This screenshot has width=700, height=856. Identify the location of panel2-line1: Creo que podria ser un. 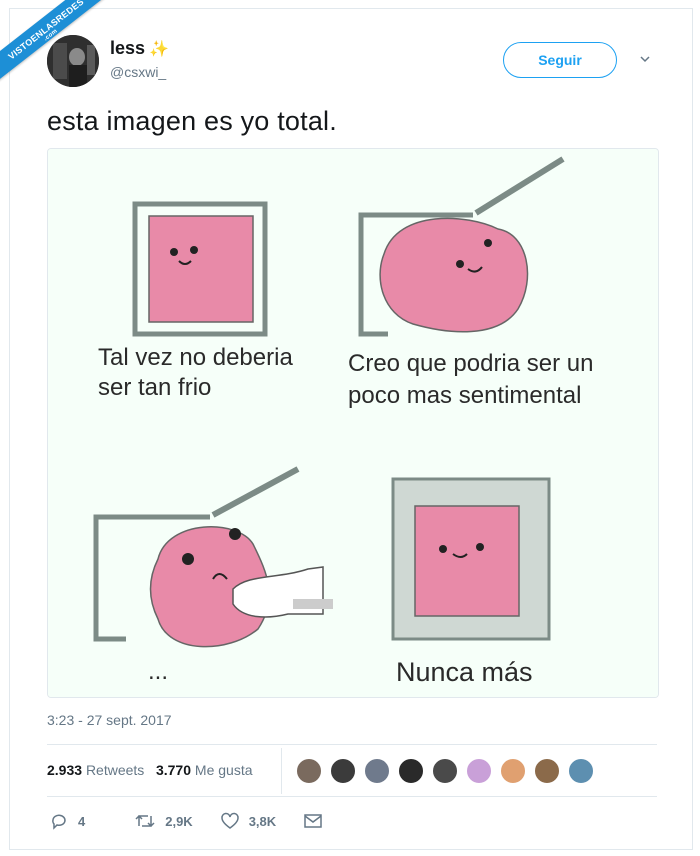
(470, 363).